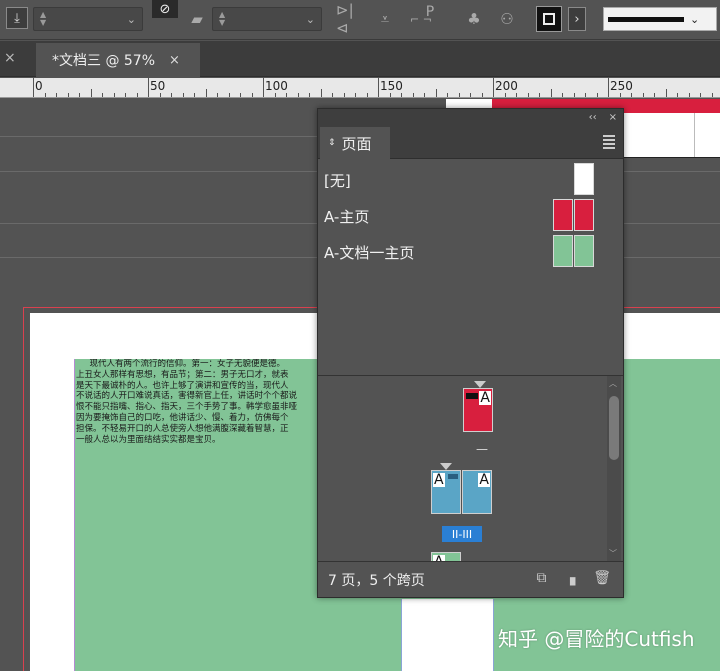  I want to click on ruler-label: 0, so click(39, 86).